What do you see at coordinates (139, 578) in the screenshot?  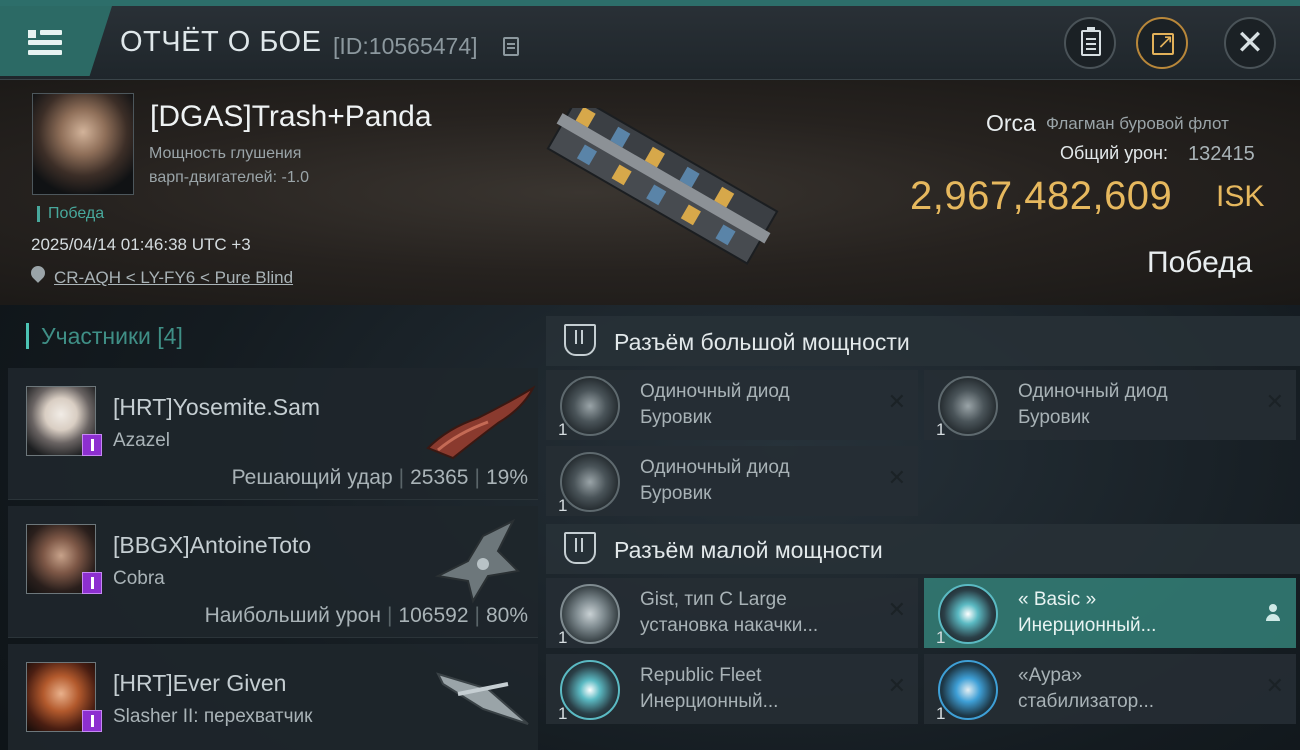 I see `participant-ship: Cobra` at bounding box center [139, 578].